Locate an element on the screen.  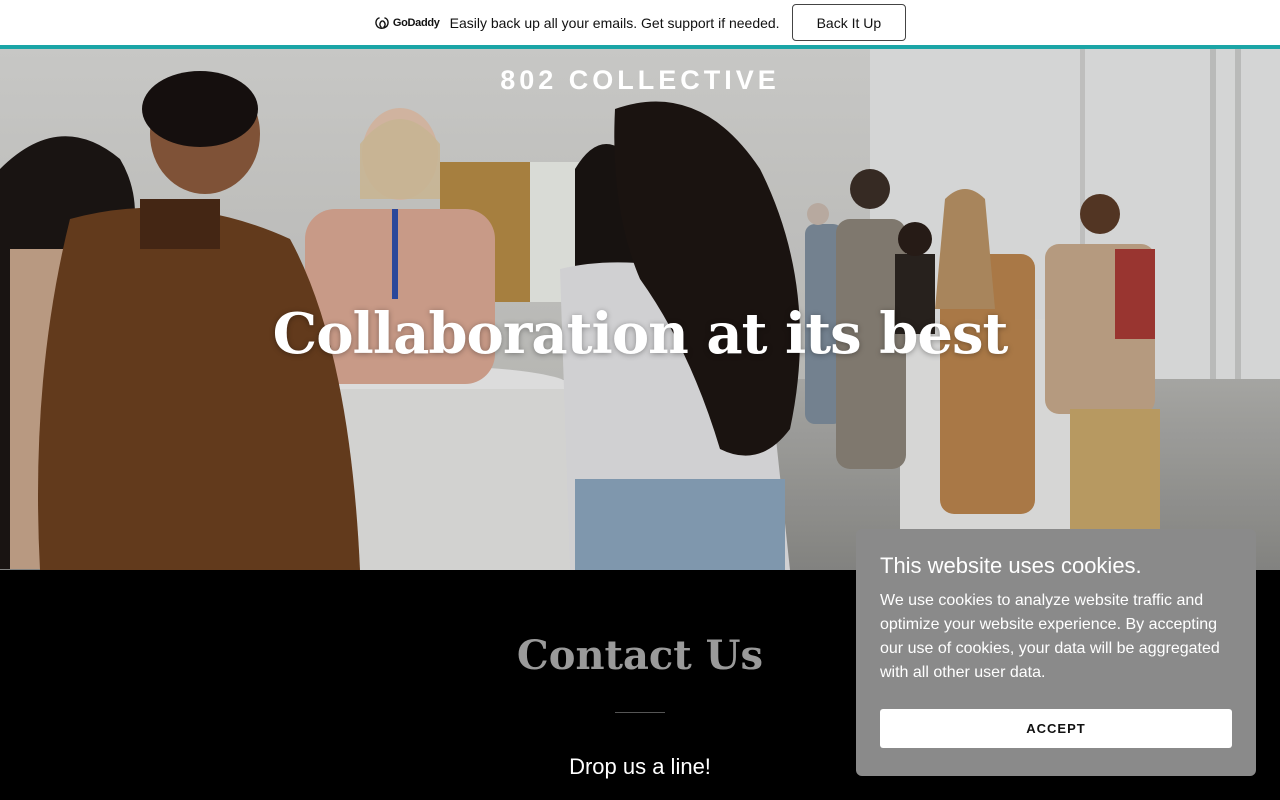
cookie-accept-button: ACCEPT is located at coordinates (1056, 728).